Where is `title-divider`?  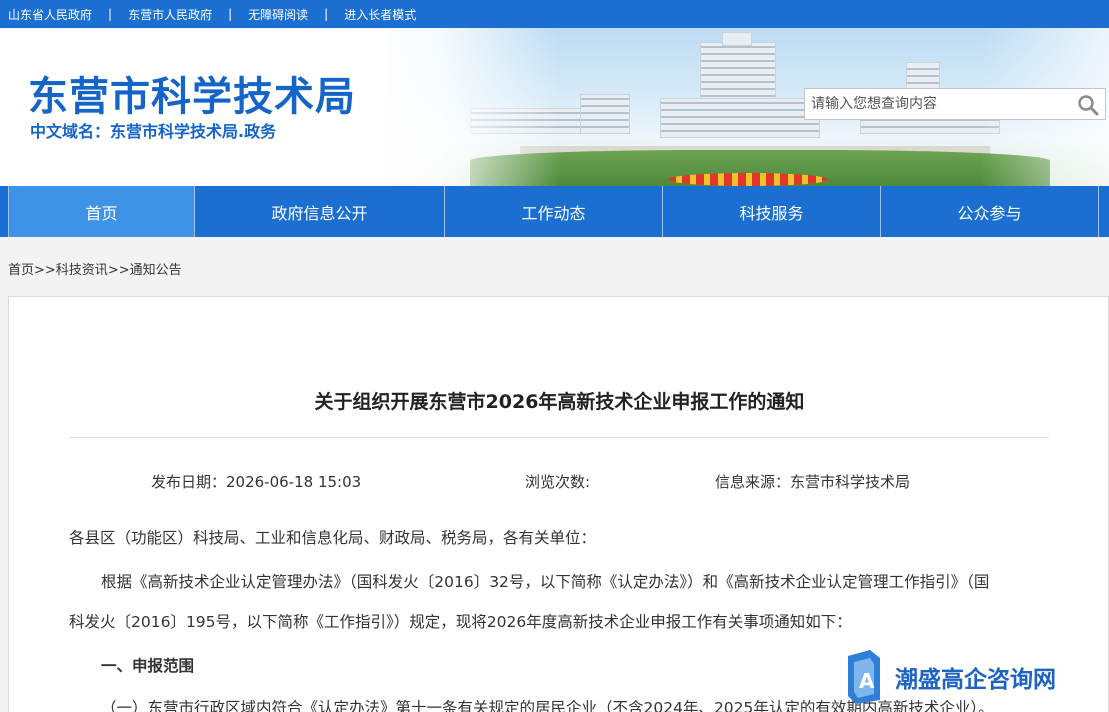 title-divider is located at coordinates (559, 437).